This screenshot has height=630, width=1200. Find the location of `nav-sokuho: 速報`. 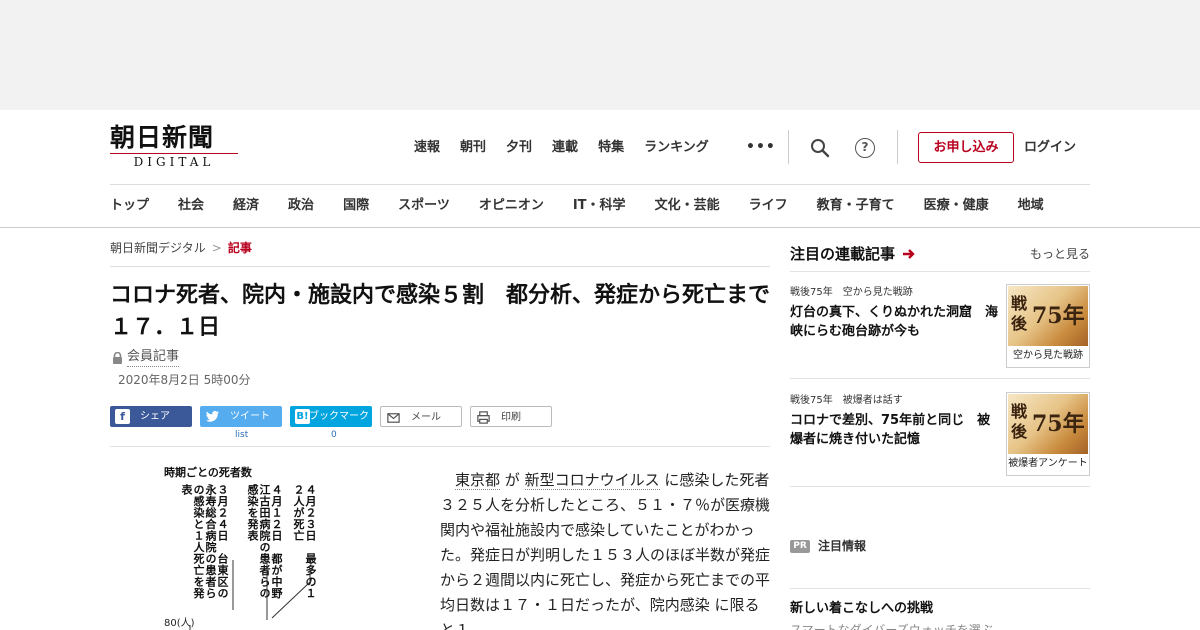

nav-sokuho: 速報 is located at coordinates (427, 148).